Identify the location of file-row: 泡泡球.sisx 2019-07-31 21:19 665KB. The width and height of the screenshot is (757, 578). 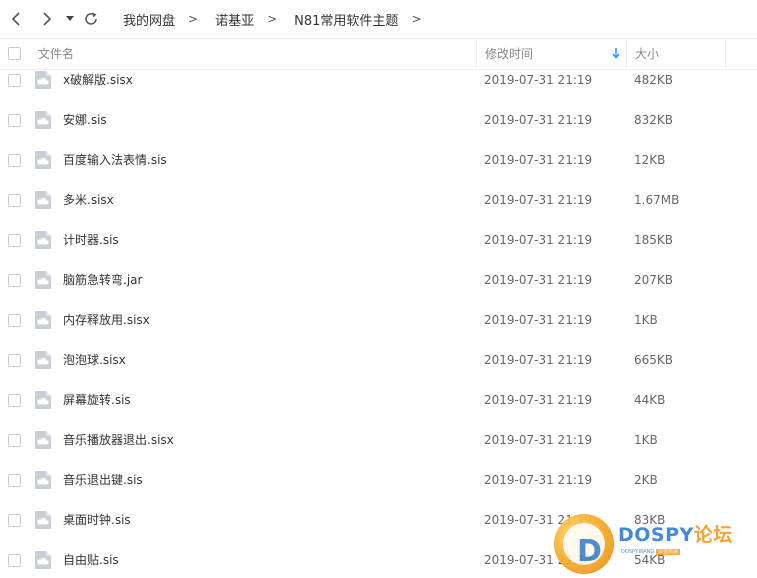
(378, 360).